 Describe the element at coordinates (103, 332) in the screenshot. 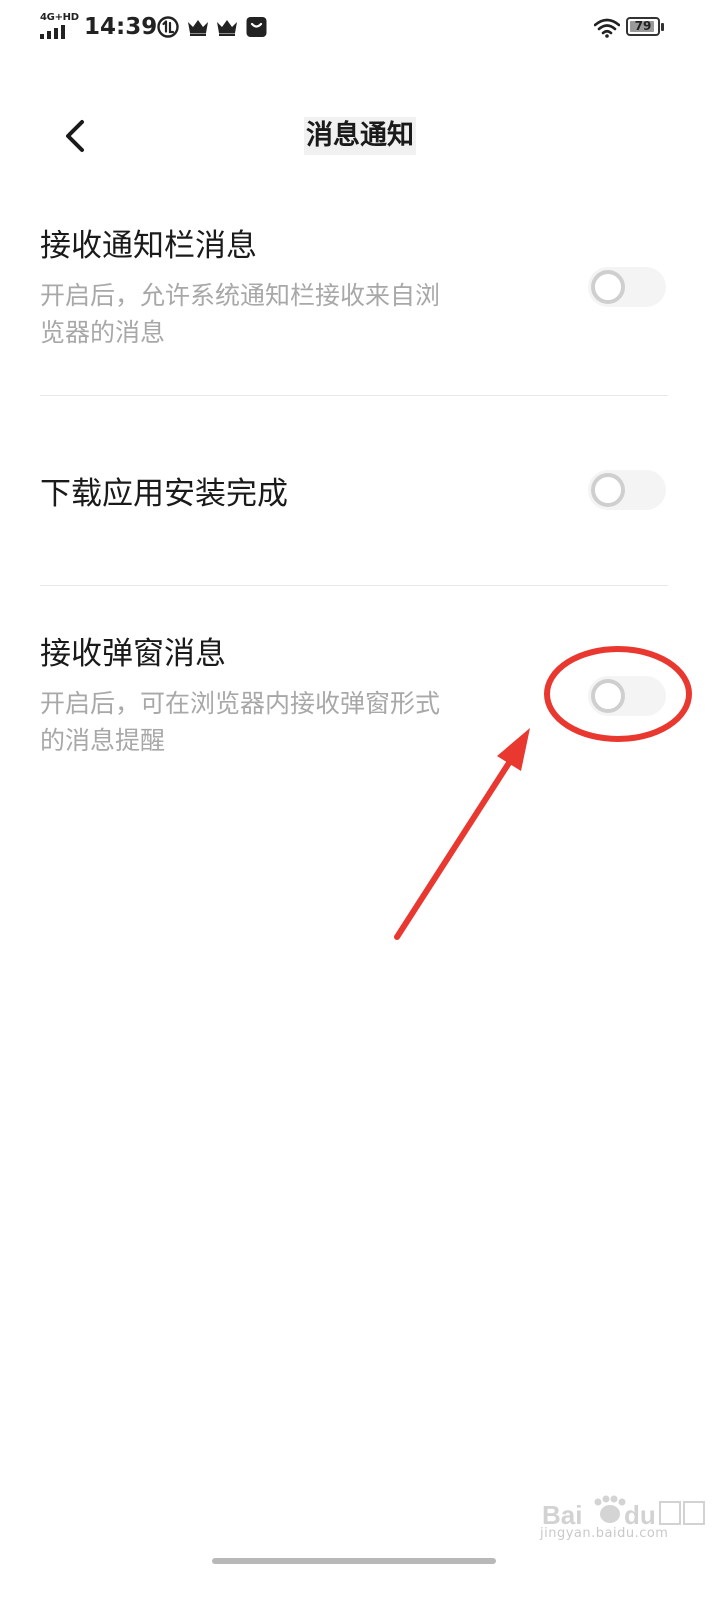

I see `setting-description-line: 览器的消息` at that location.